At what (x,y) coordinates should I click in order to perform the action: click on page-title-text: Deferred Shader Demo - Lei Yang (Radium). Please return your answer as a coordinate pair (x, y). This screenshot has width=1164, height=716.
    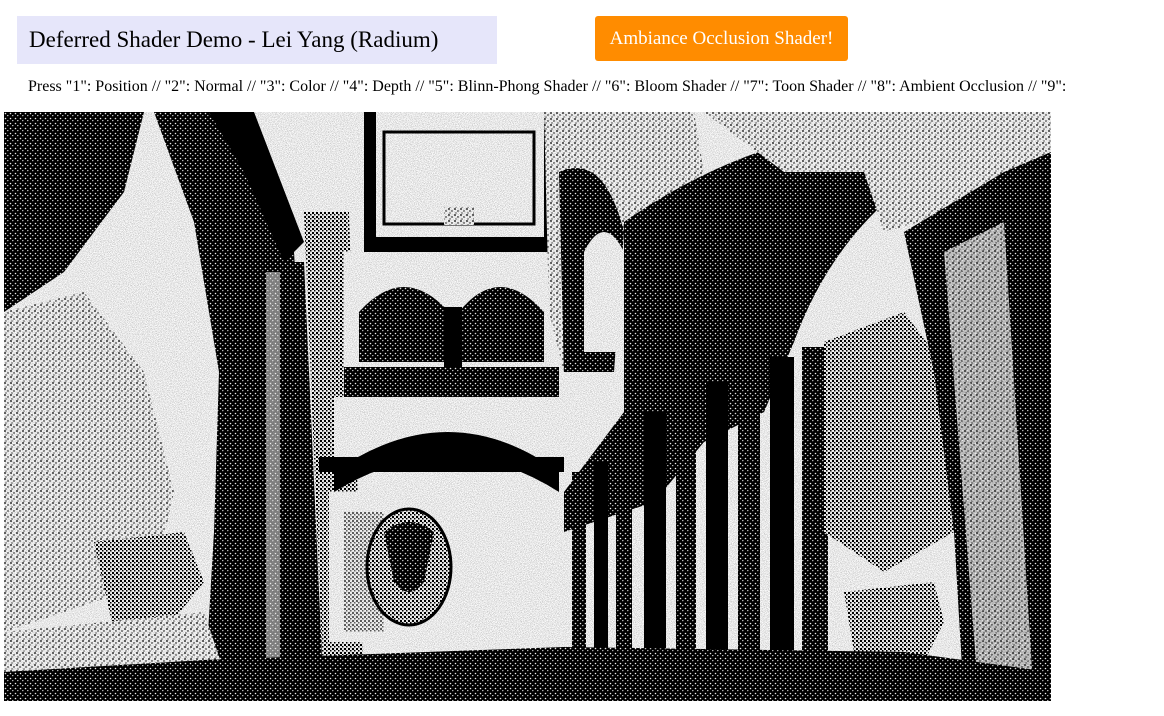
    Looking at the image, I should click on (234, 39).